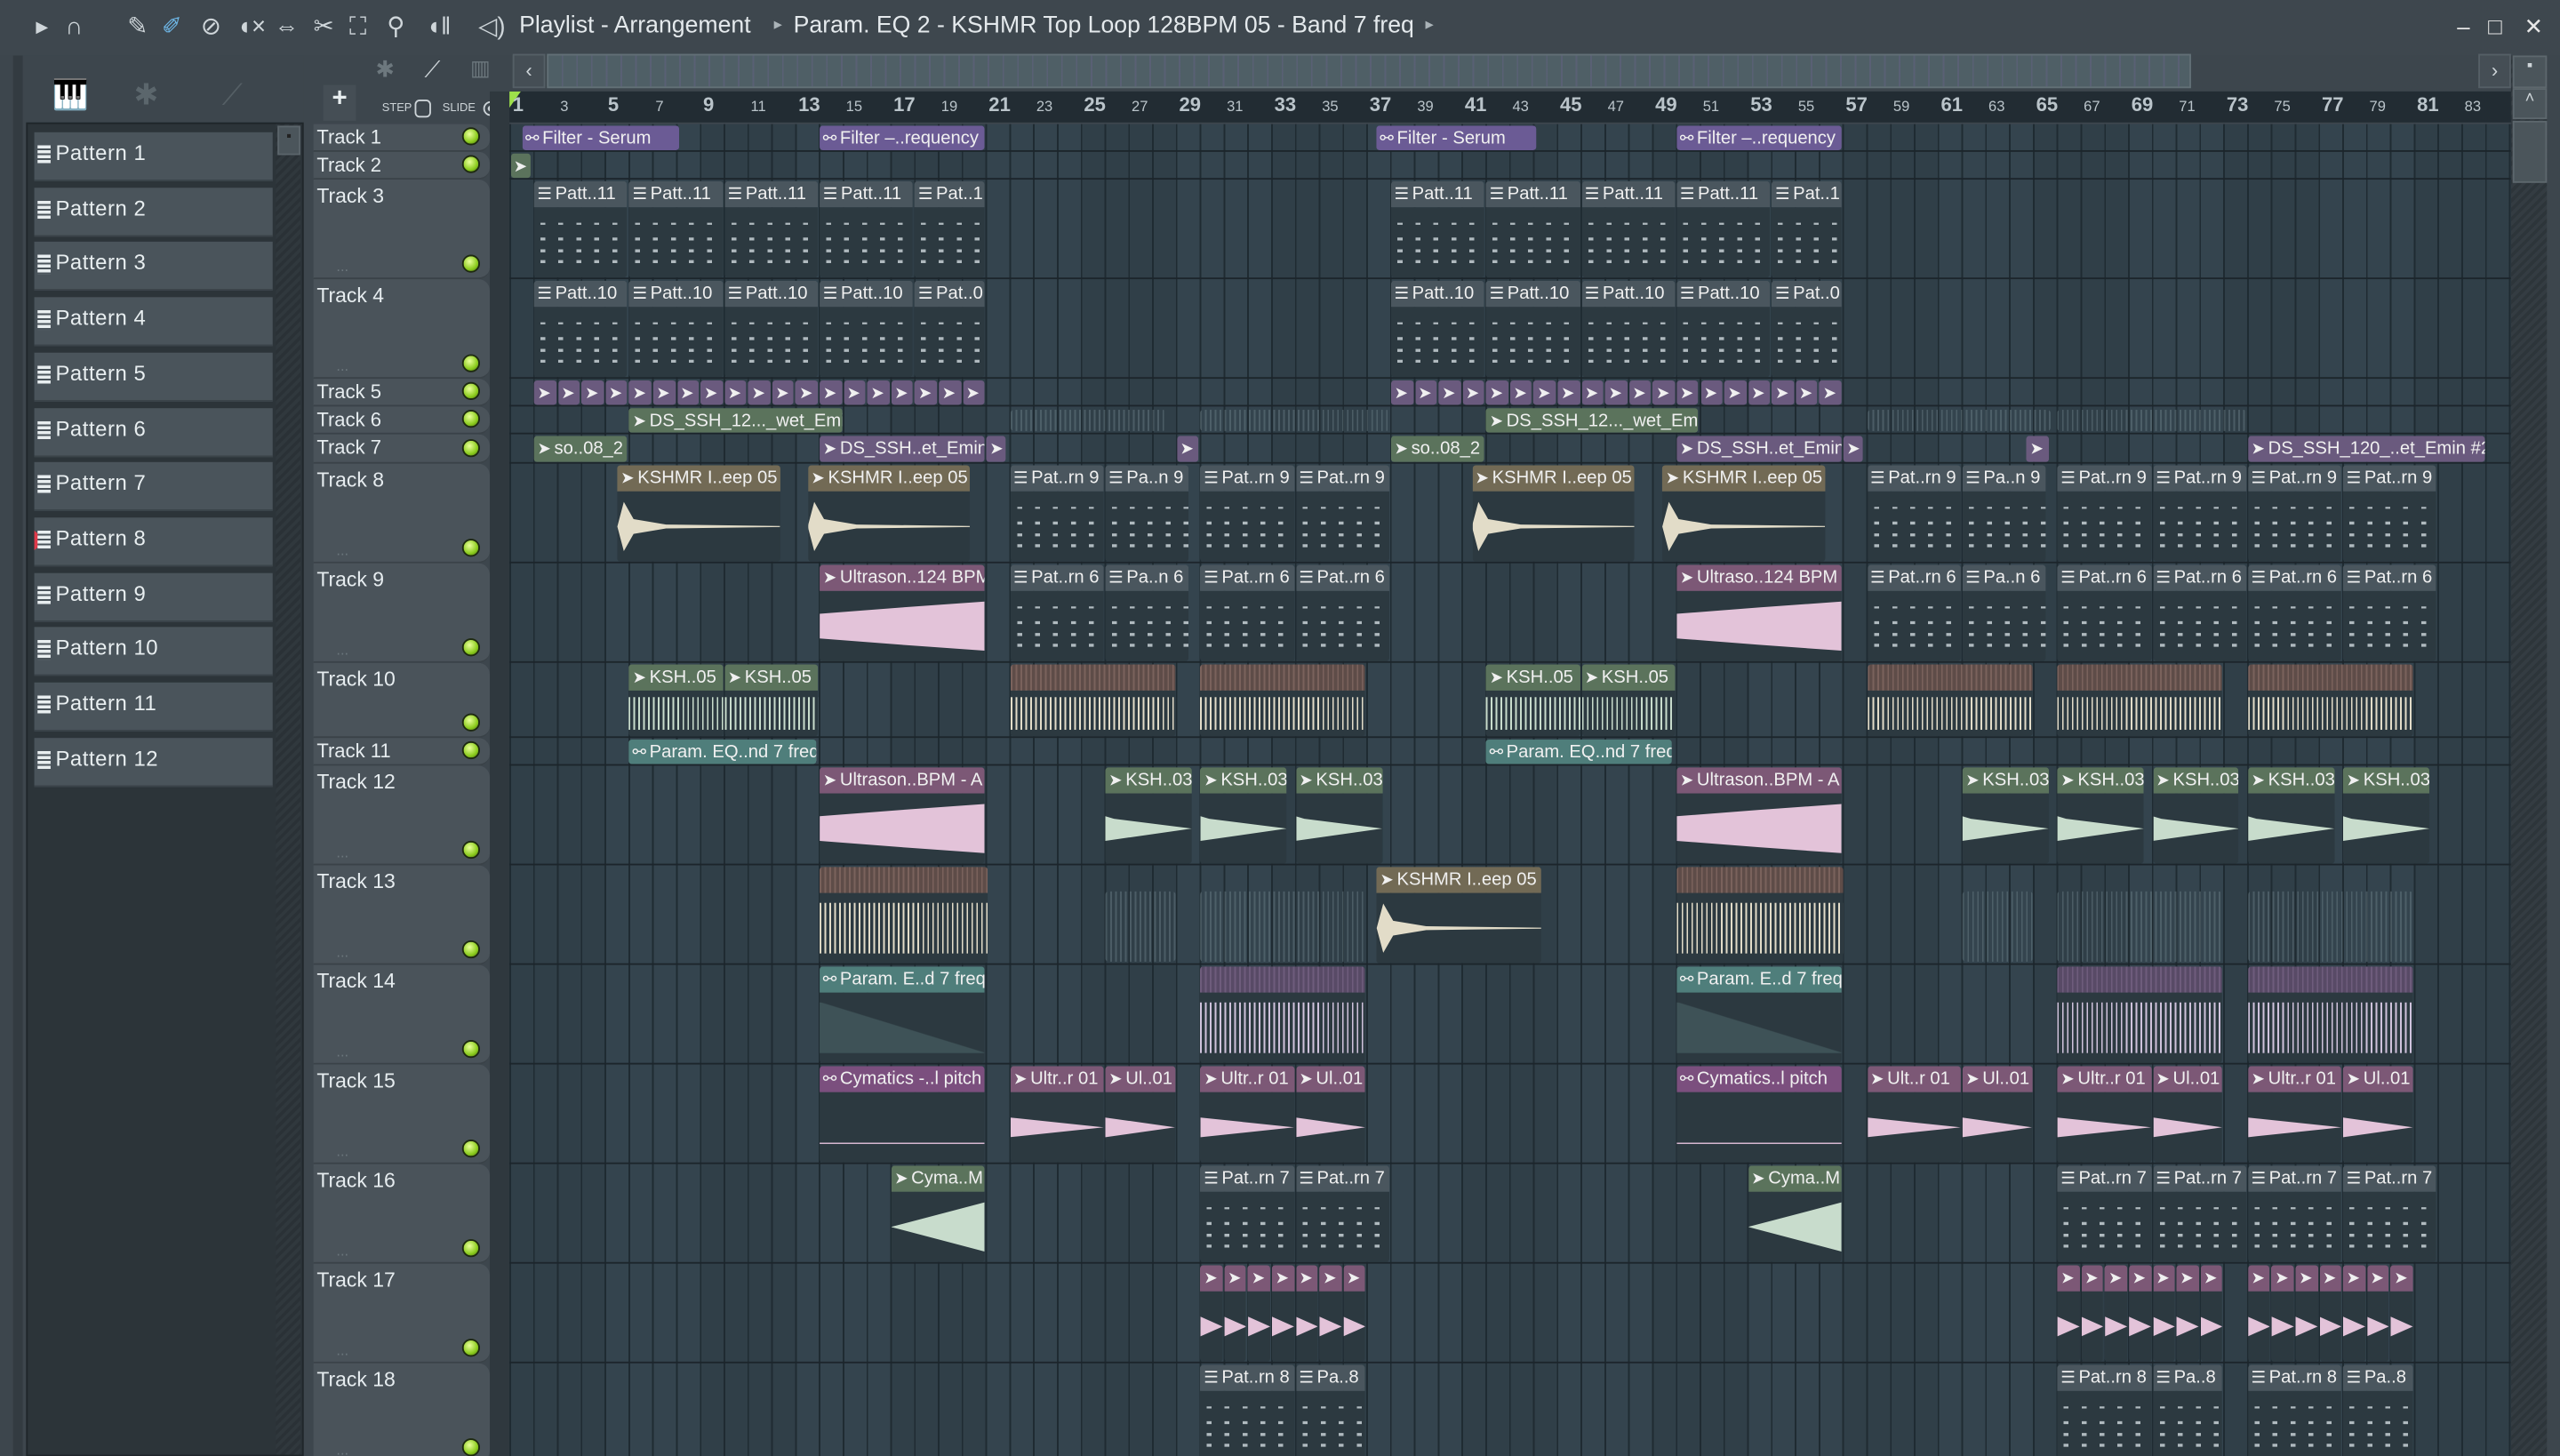 The height and width of the screenshot is (1456, 2560). What do you see at coordinates (232, 95) in the screenshot?
I see `automation-icon: ⟋` at bounding box center [232, 95].